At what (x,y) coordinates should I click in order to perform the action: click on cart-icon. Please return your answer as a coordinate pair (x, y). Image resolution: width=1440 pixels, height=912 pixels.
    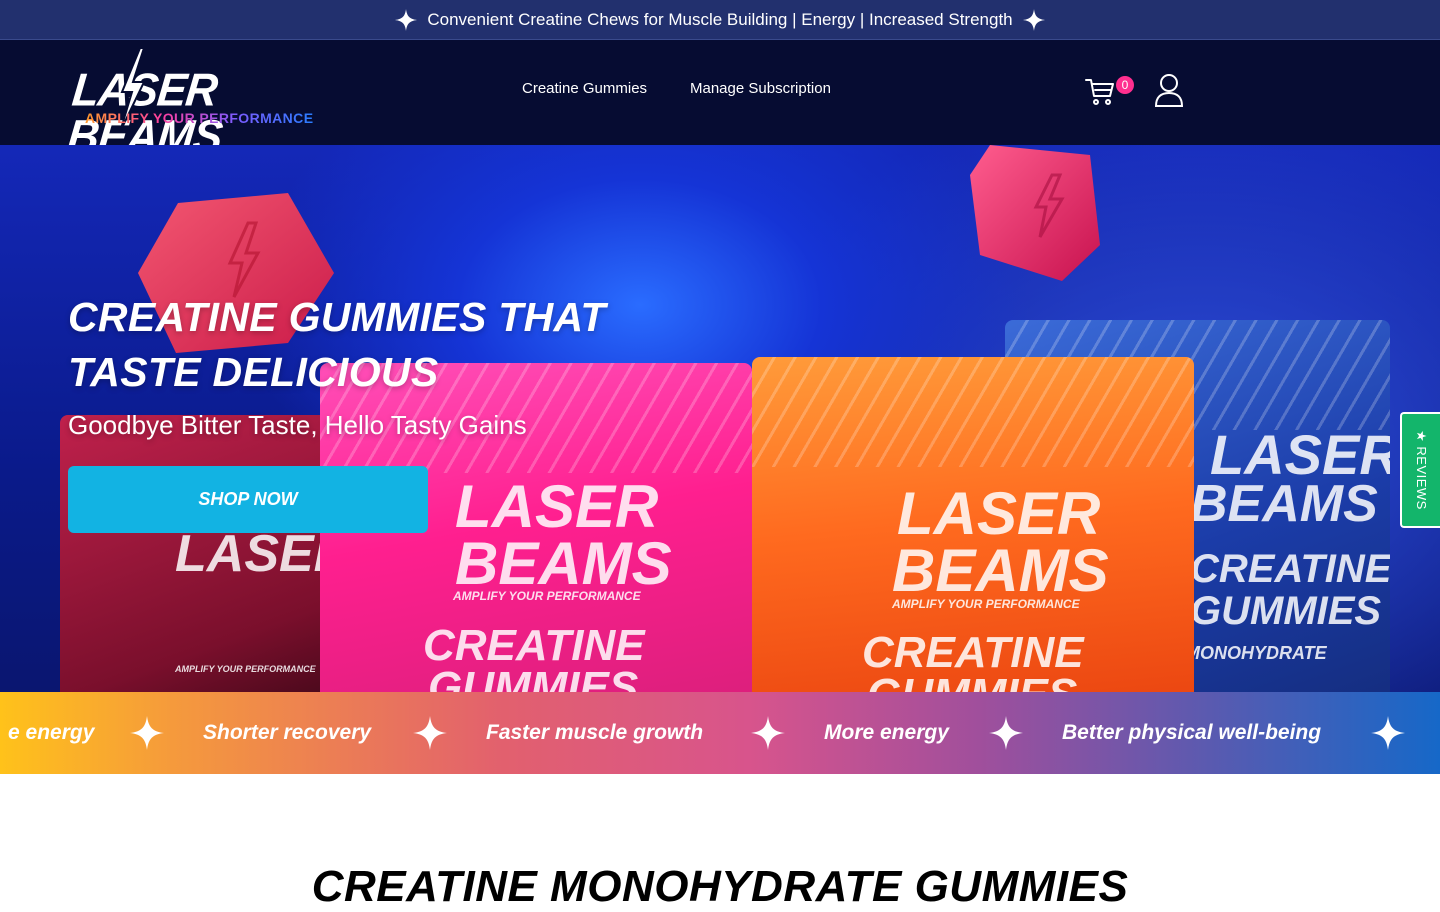
    Looking at the image, I should click on (1100, 91).